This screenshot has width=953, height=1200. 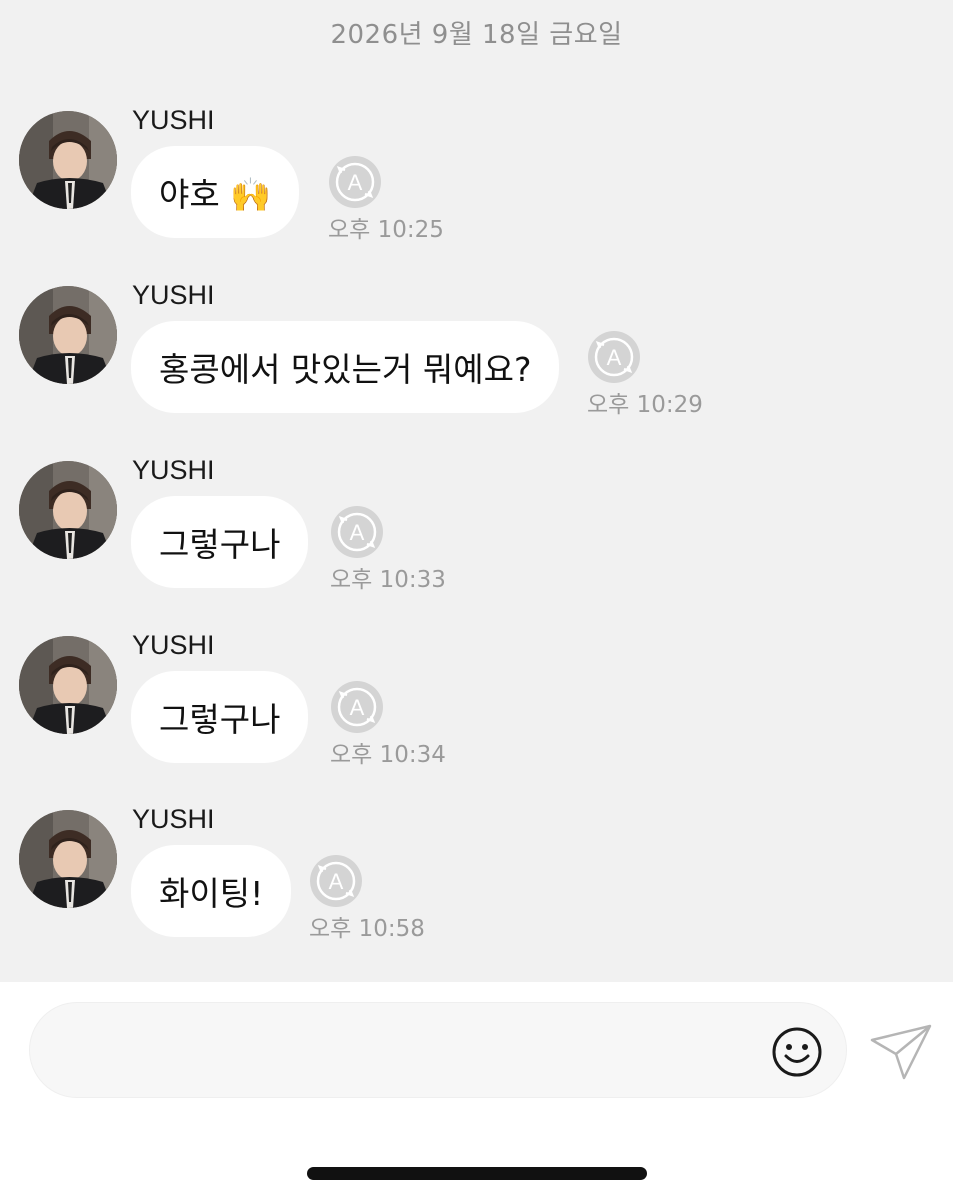 What do you see at coordinates (476, 528) in the screenshot?
I see `message-row: YUSHI 그렇구나 A 오후 10:33` at bounding box center [476, 528].